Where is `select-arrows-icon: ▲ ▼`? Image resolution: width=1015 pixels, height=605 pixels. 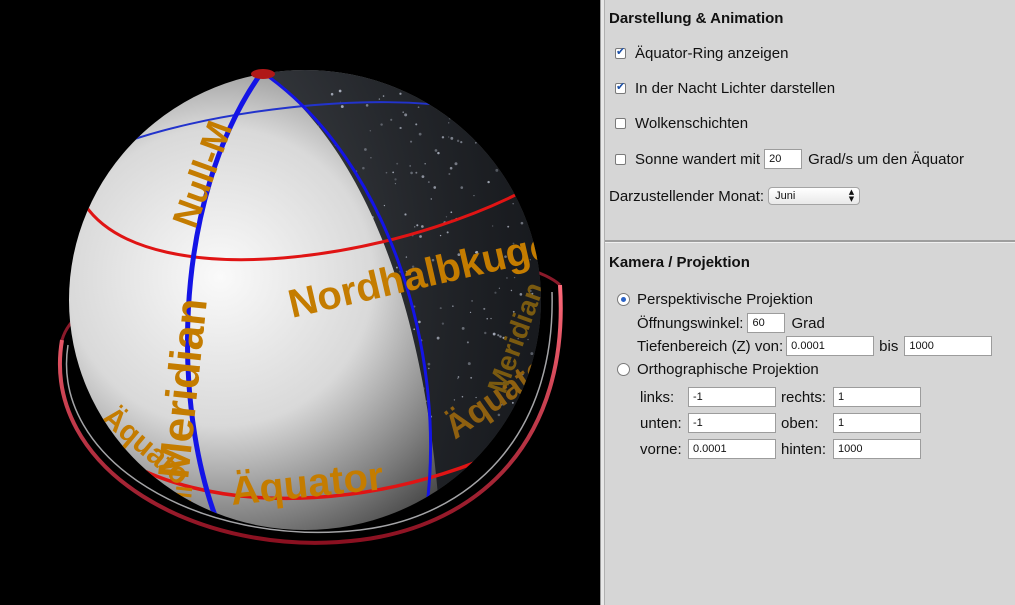 select-arrows-icon: ▲ ▼ is located at coordinates (851, 195).